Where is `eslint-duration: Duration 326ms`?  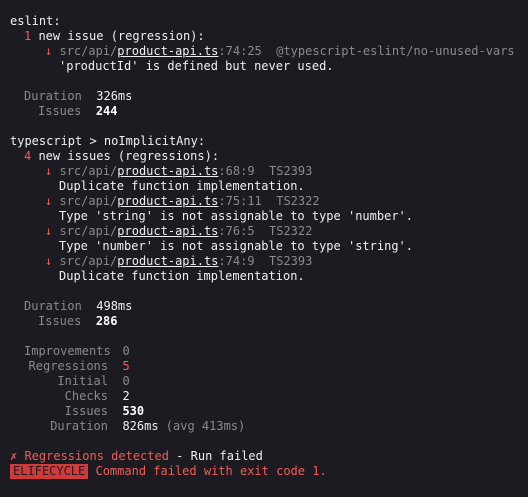 eslint-duration: Duration 326ms is located at coordinates (78, 96).